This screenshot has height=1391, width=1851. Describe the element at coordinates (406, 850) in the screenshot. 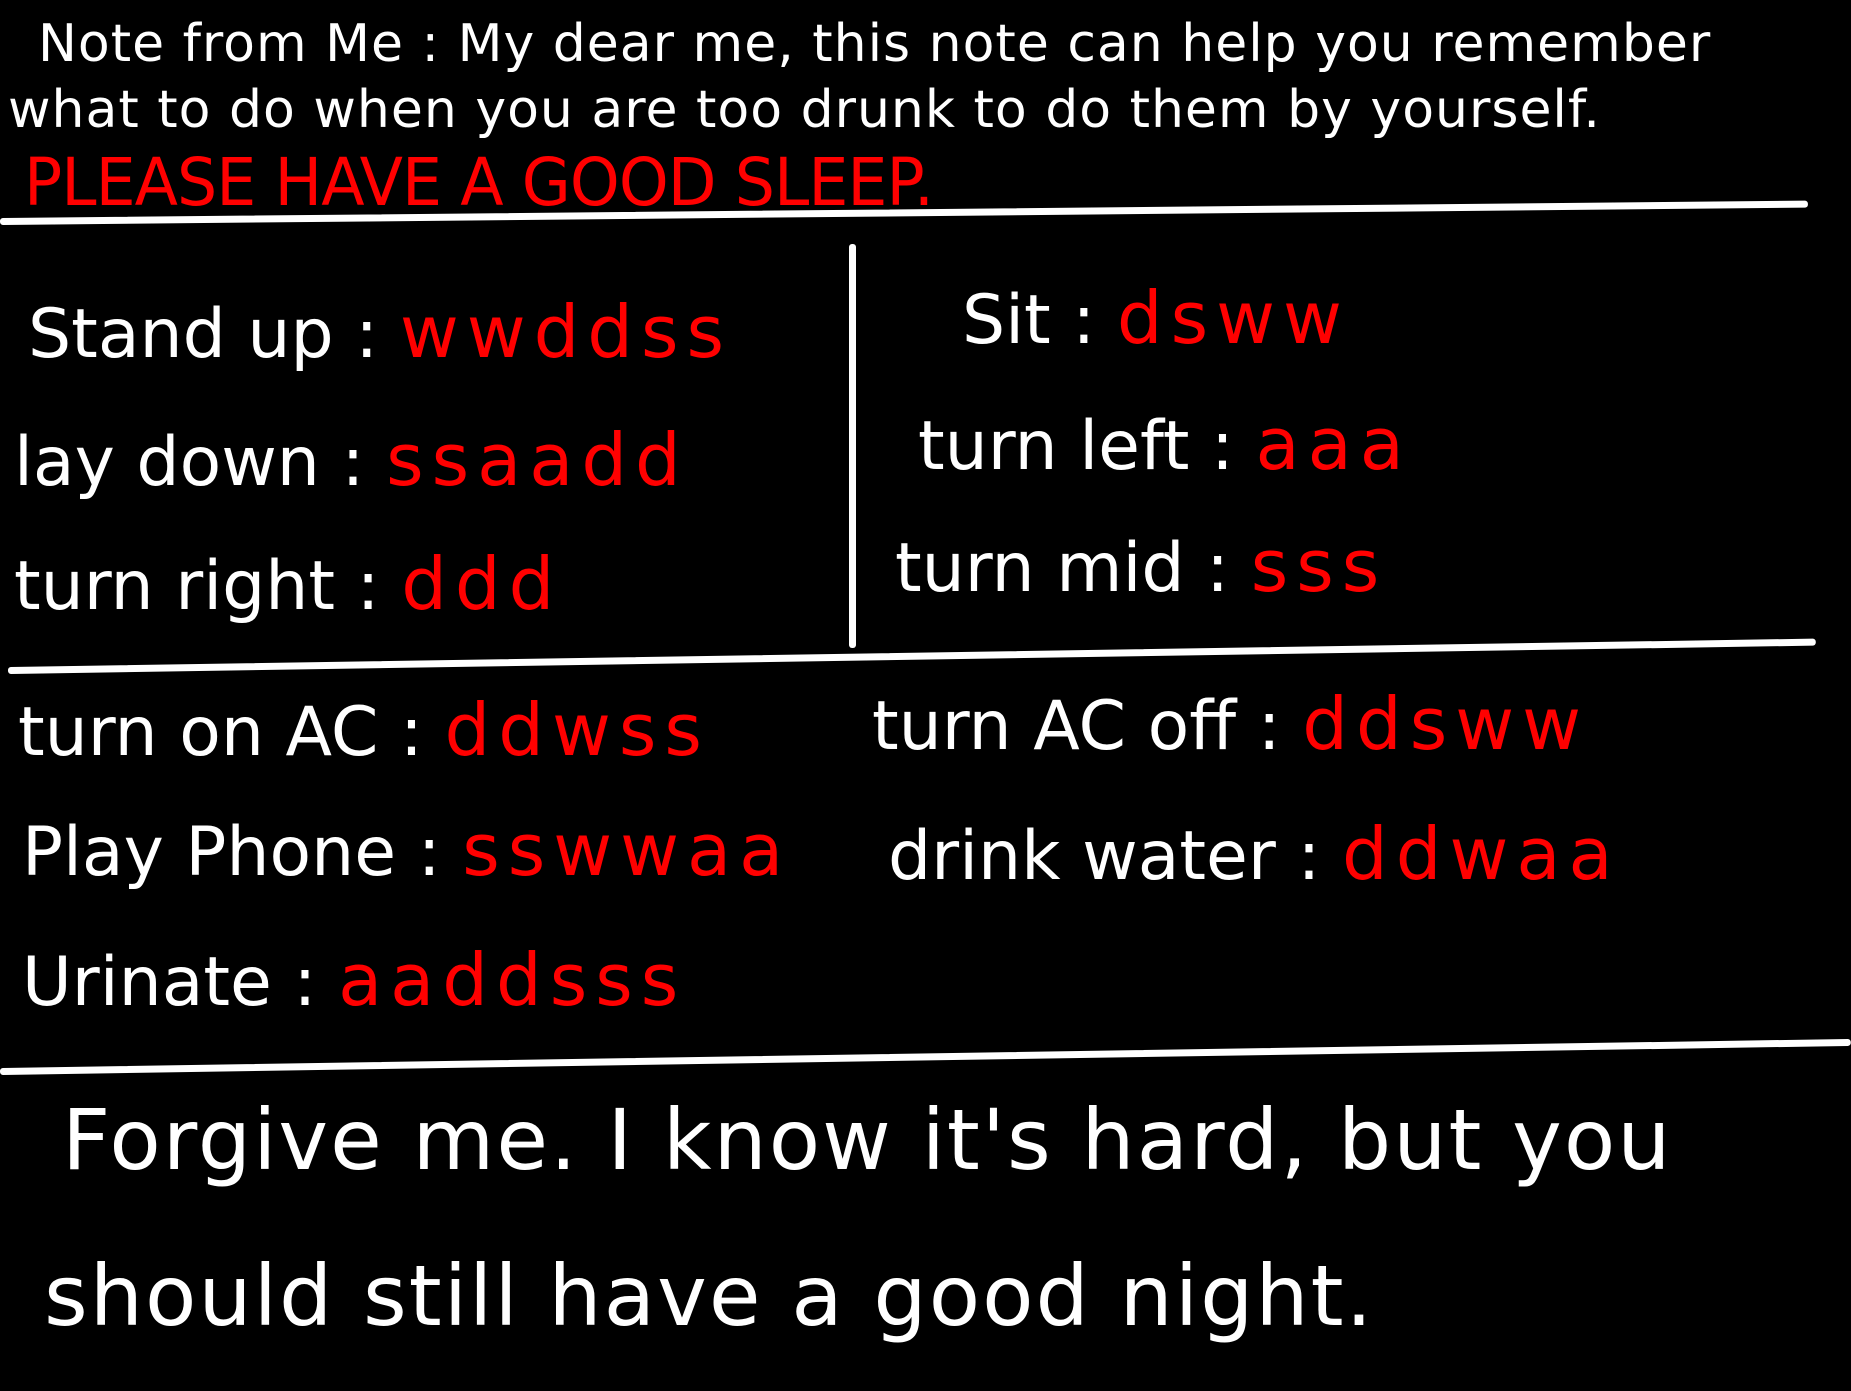

I see `command-play-phone: Play Phone : sswwaa` at that location.